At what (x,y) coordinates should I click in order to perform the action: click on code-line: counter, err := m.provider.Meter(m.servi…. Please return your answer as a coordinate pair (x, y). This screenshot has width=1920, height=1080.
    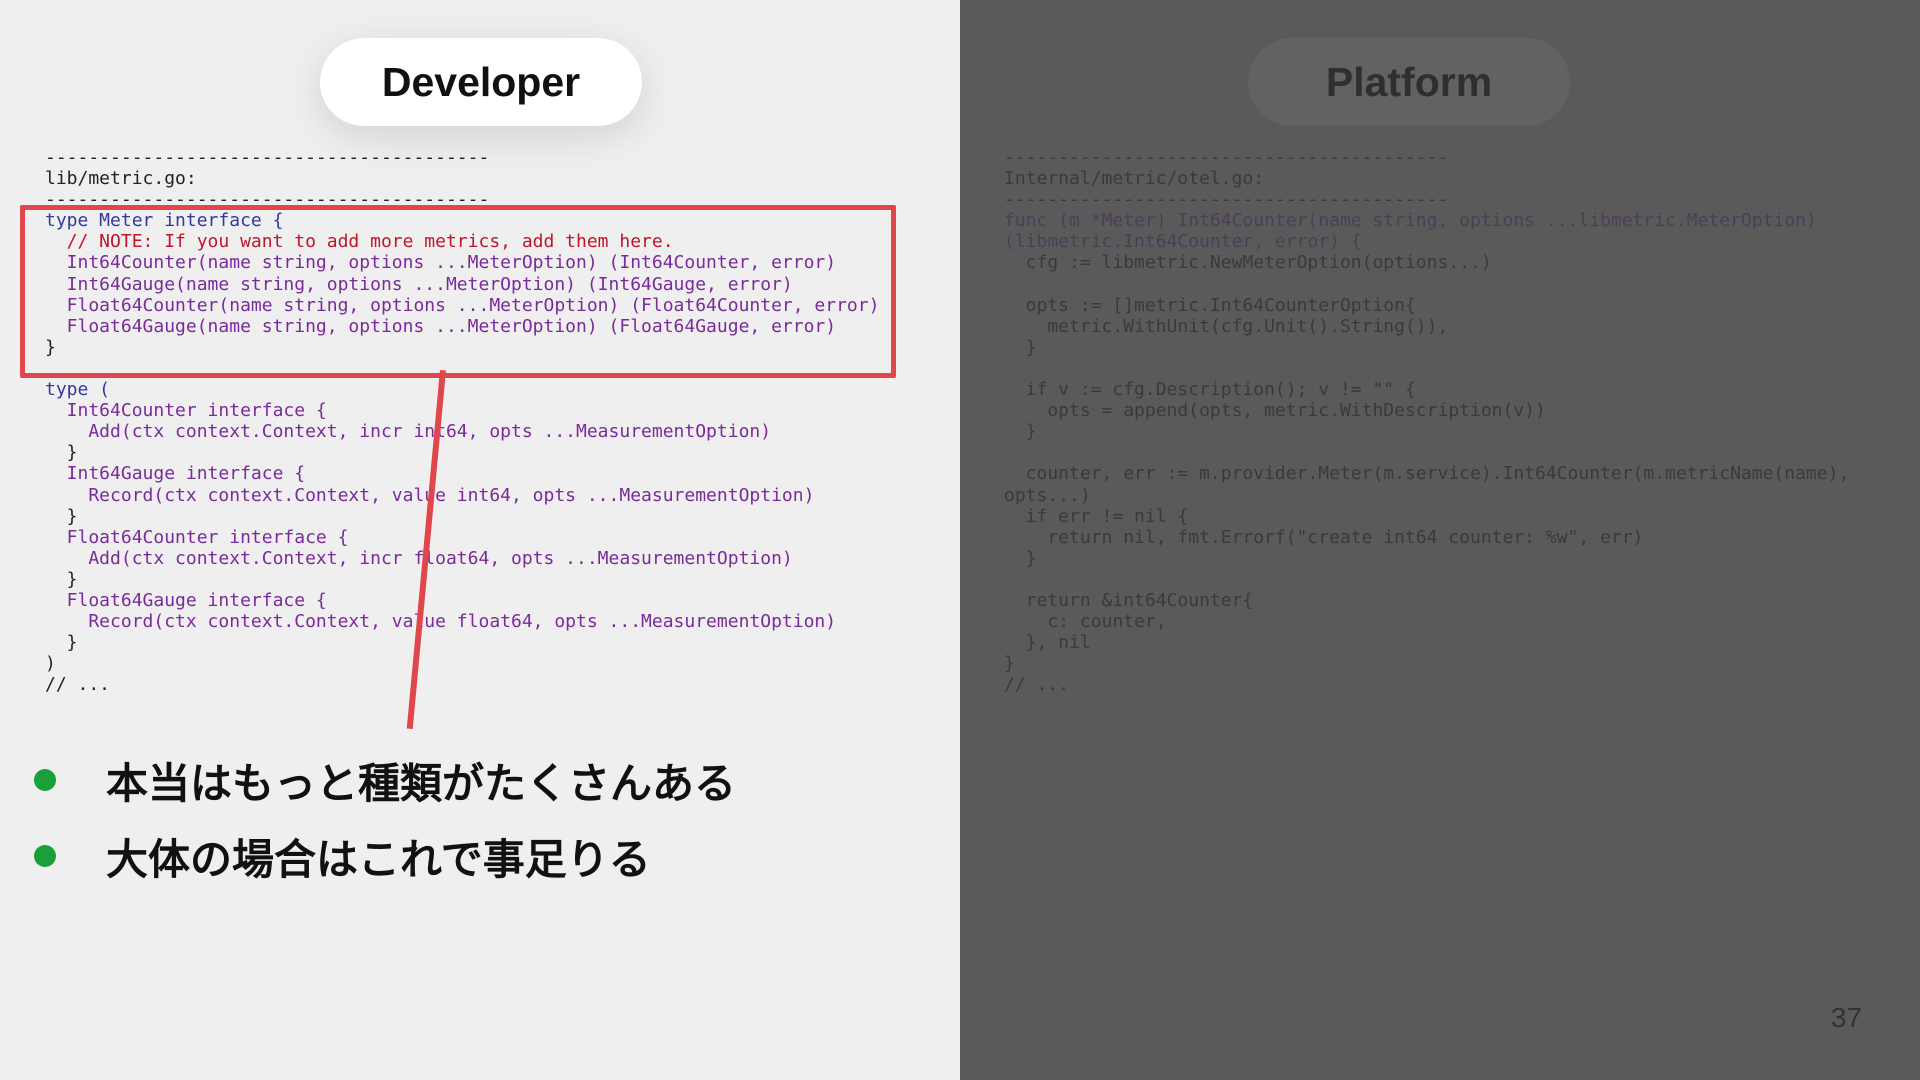
    Looking at the image, I should click on (1427, 474).